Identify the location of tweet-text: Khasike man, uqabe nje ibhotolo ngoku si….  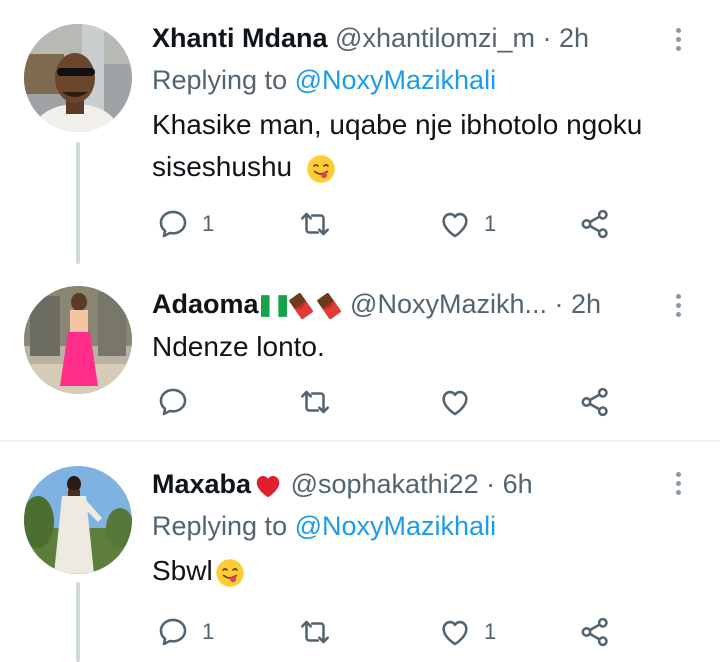
(422, 146).